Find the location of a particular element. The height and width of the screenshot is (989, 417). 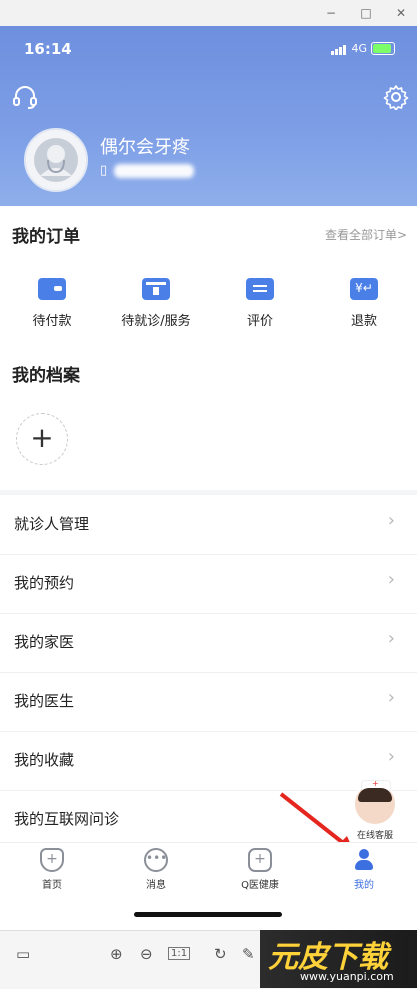

close-icon: ✕ is located at coordinates (401, 13).